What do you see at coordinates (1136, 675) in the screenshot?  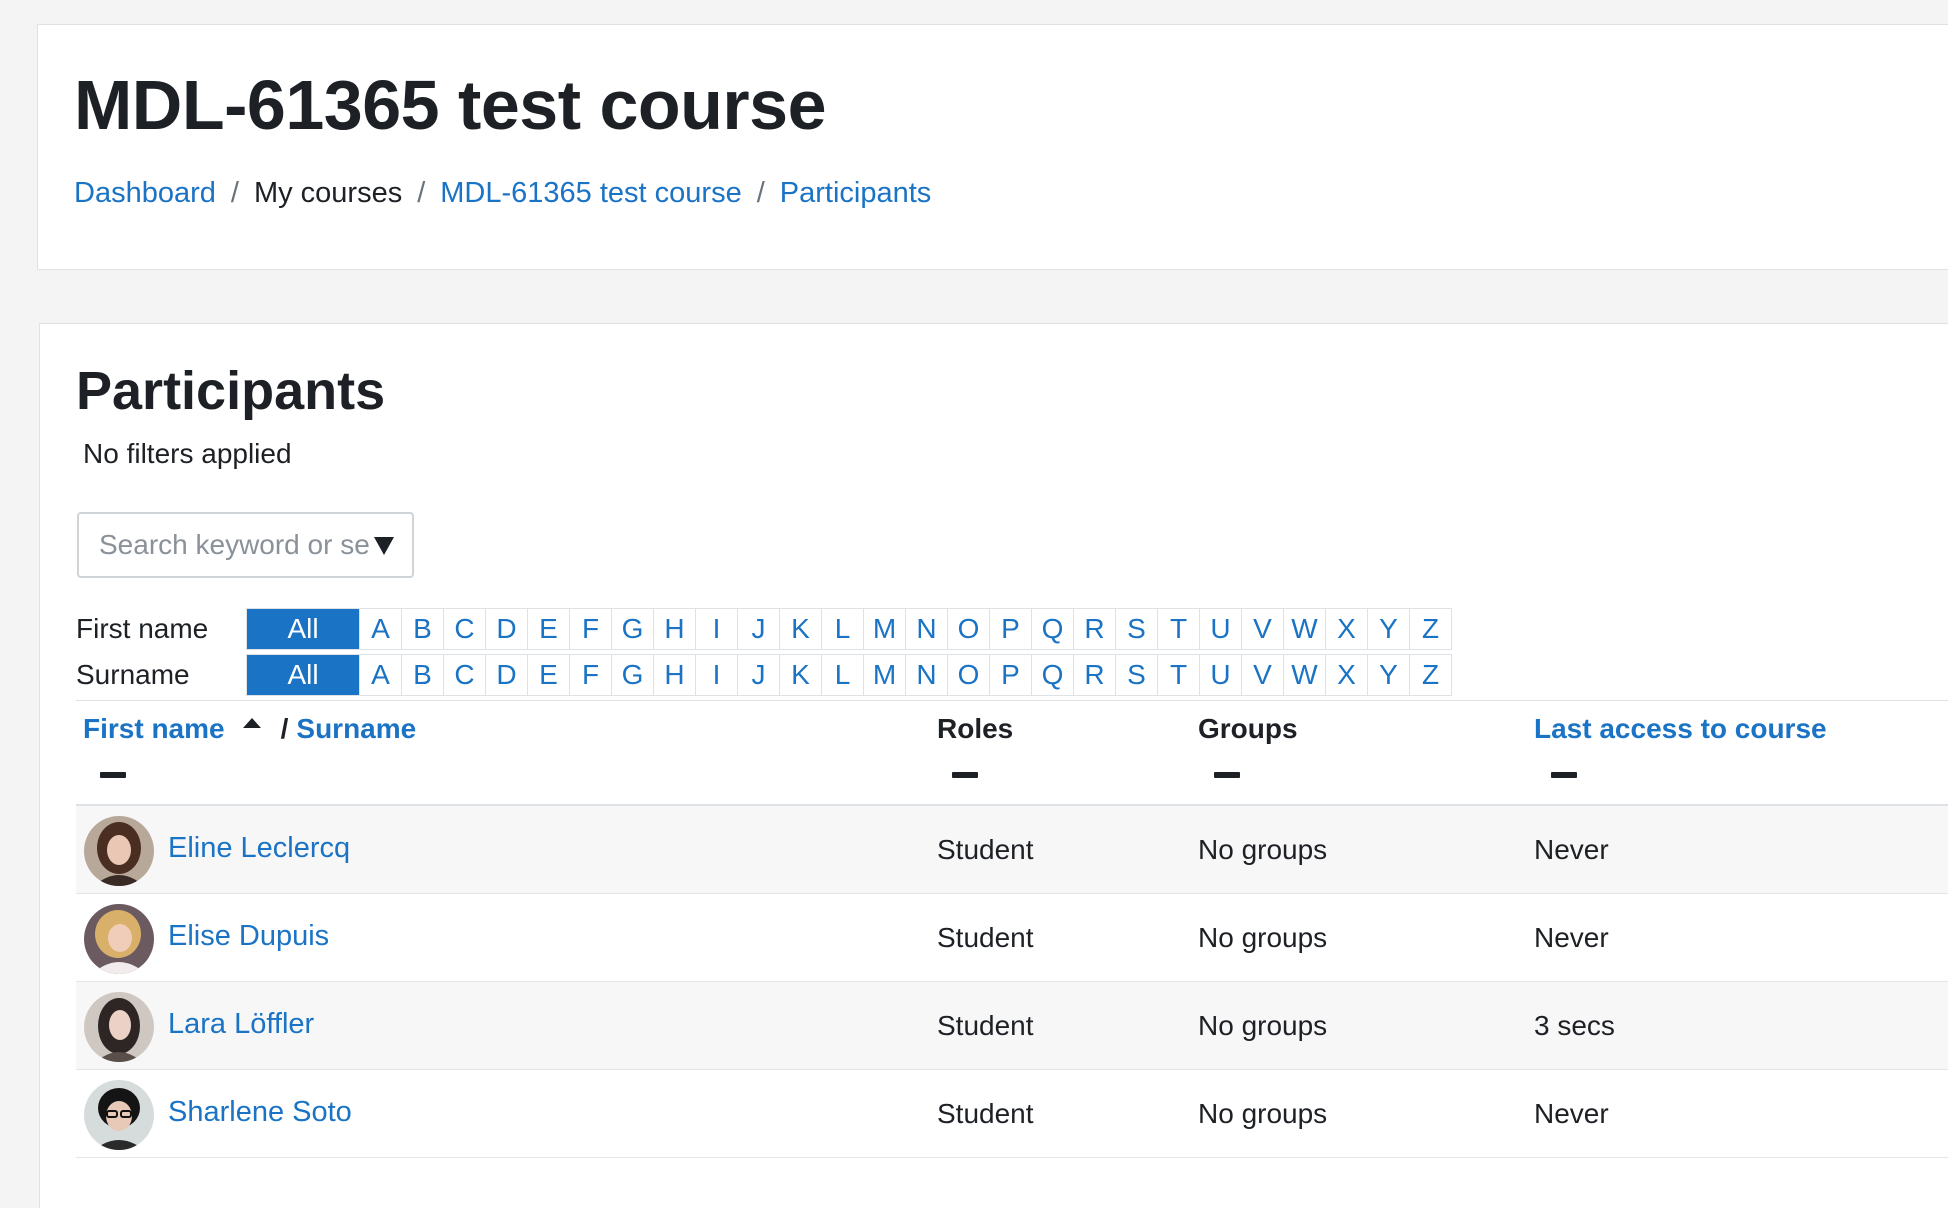 I see `surname-initial-s: S` at bounding box center [1136, 675].